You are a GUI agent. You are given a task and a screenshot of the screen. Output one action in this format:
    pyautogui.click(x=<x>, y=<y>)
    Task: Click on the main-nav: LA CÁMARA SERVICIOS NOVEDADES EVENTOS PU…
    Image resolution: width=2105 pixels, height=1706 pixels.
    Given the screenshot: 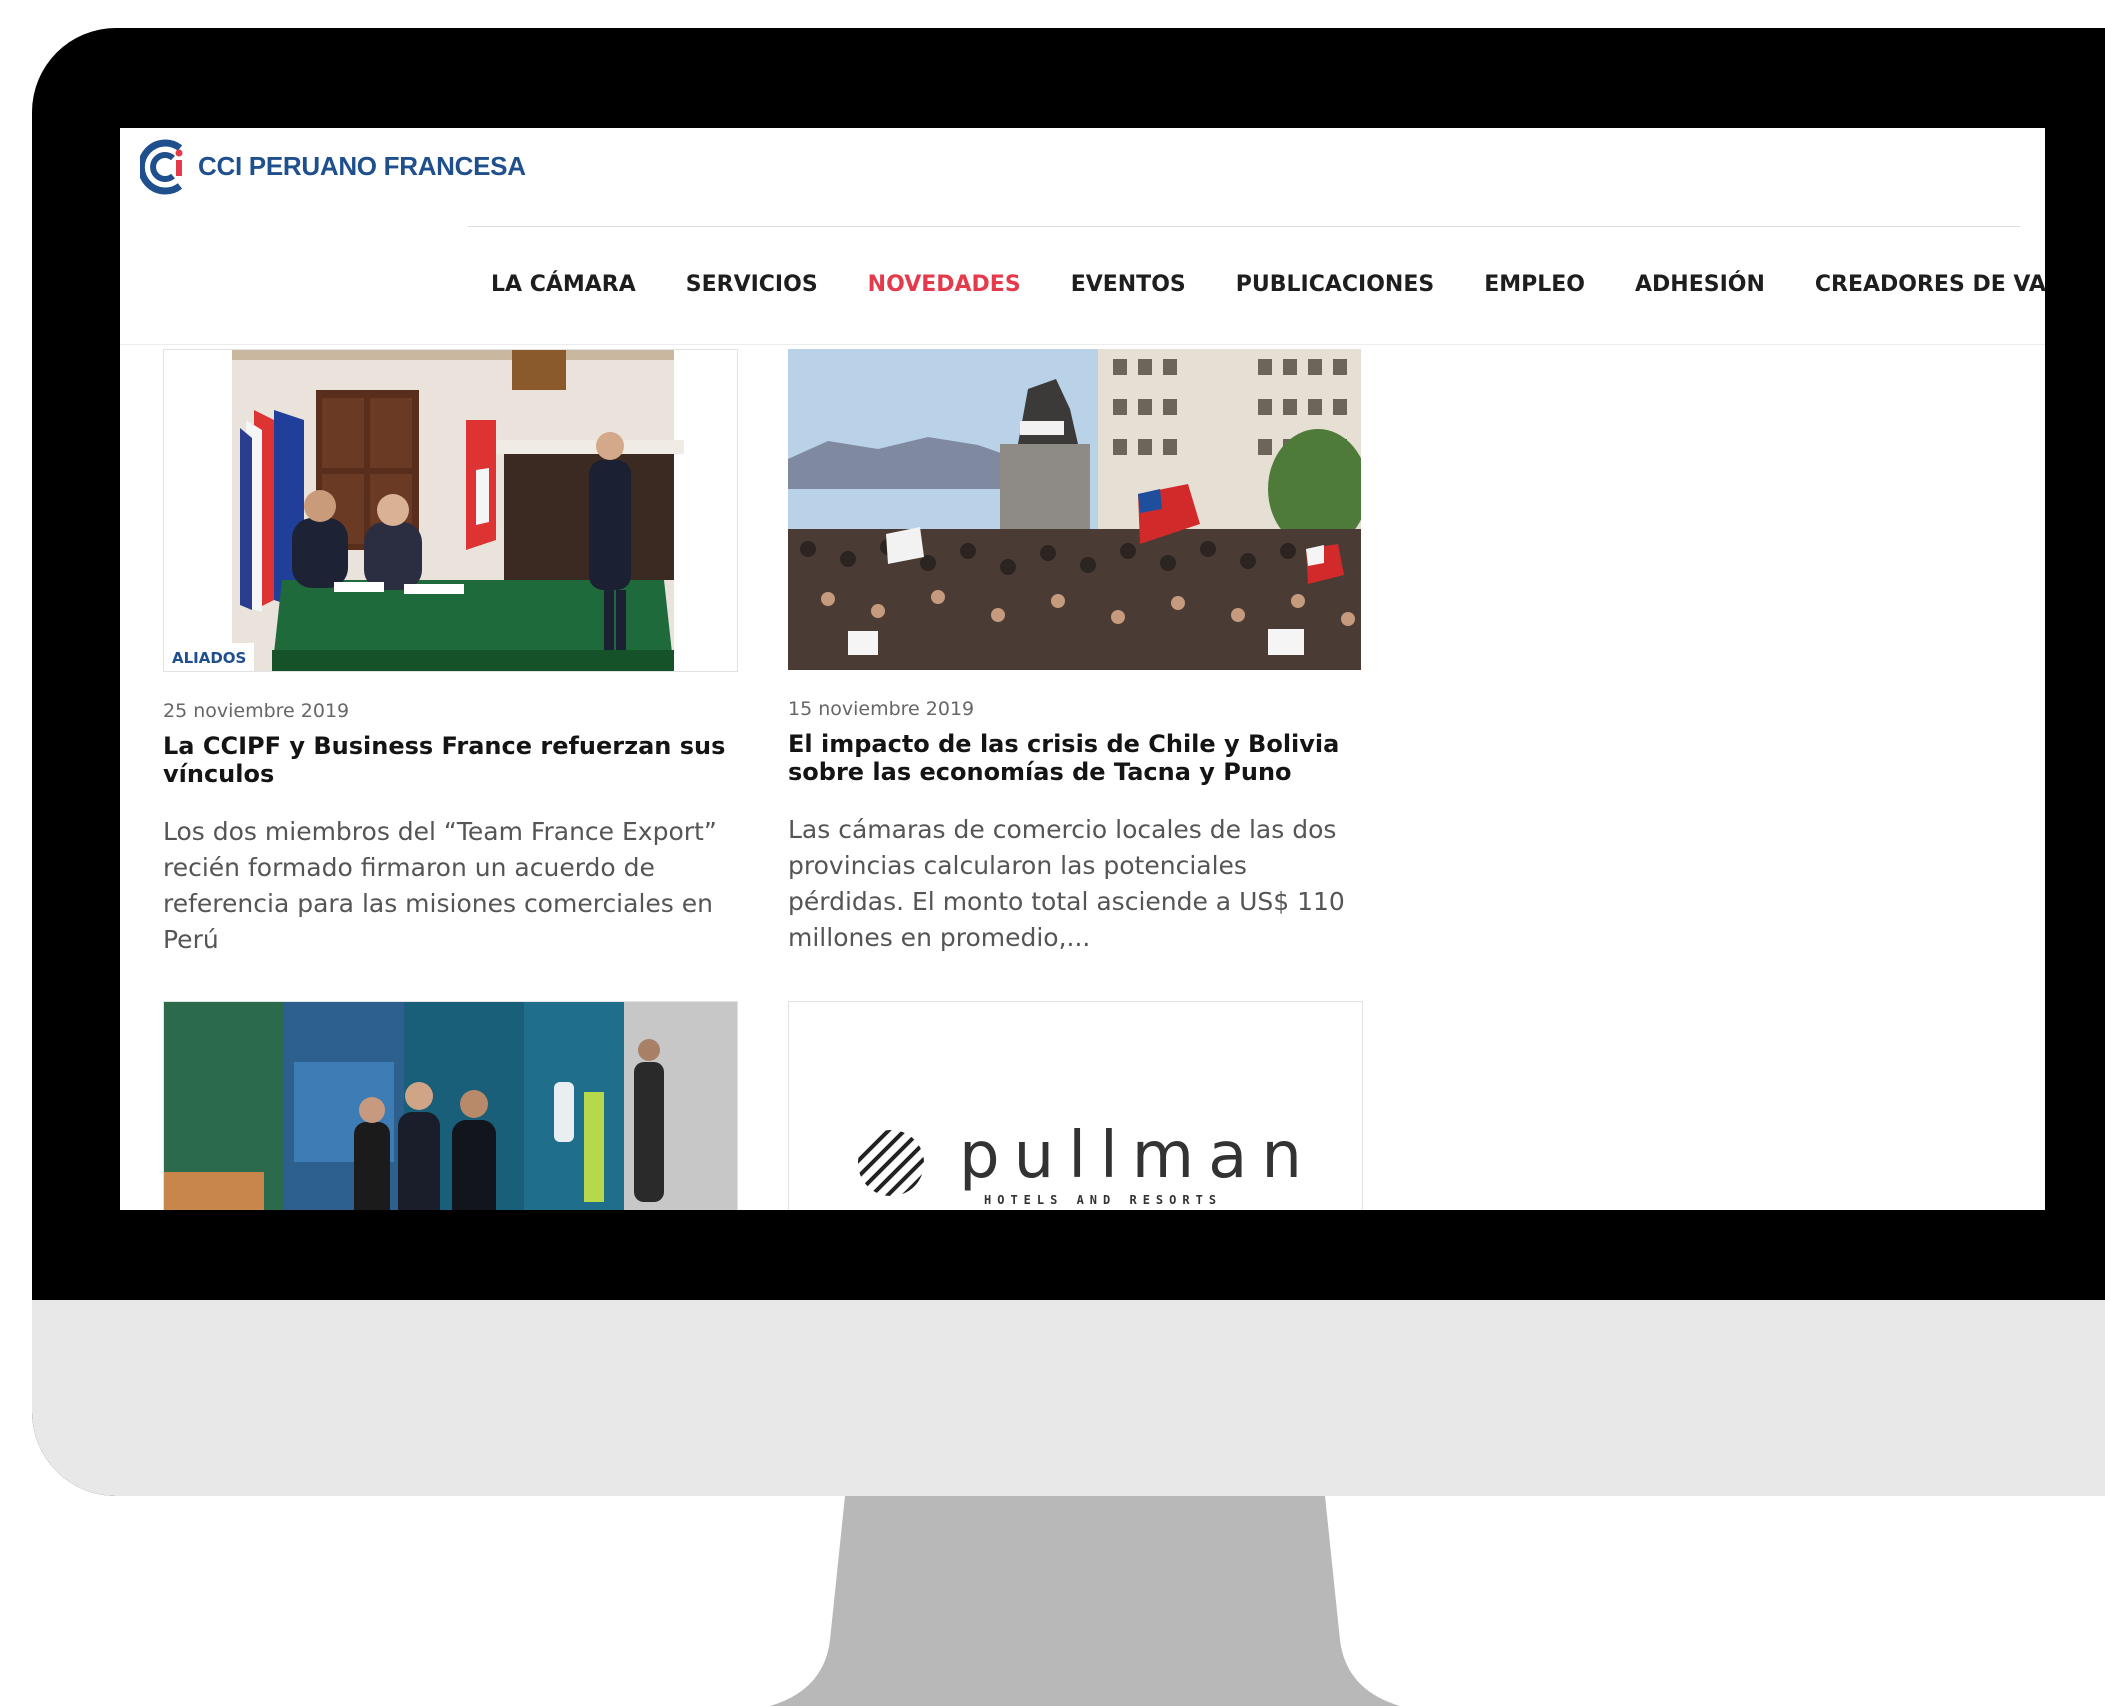 What is the action you would take?
    pyautogui.click(x=1268, y=284)
    